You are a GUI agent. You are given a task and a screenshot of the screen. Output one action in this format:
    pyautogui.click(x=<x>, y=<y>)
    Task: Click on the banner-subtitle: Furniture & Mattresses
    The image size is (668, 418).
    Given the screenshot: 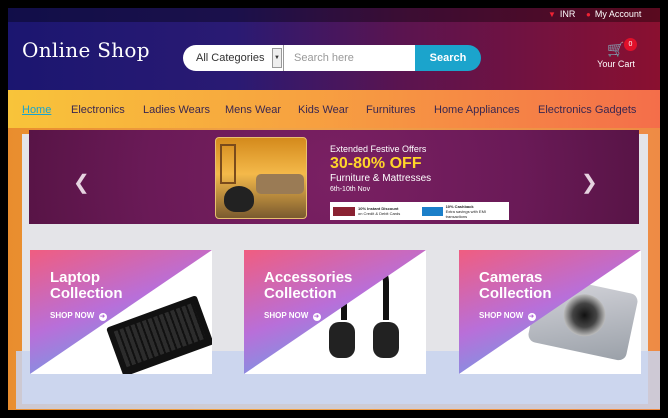 What is the action you would take?
    pyautogui.click(x=381, y=178)
    